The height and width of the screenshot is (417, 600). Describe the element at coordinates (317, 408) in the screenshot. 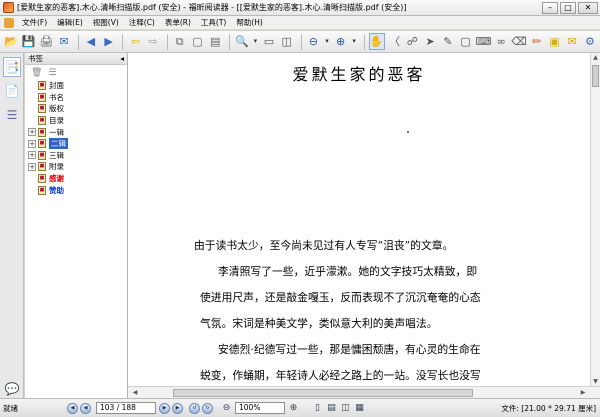

I see `single-page-view-icon: ▯` at that location.